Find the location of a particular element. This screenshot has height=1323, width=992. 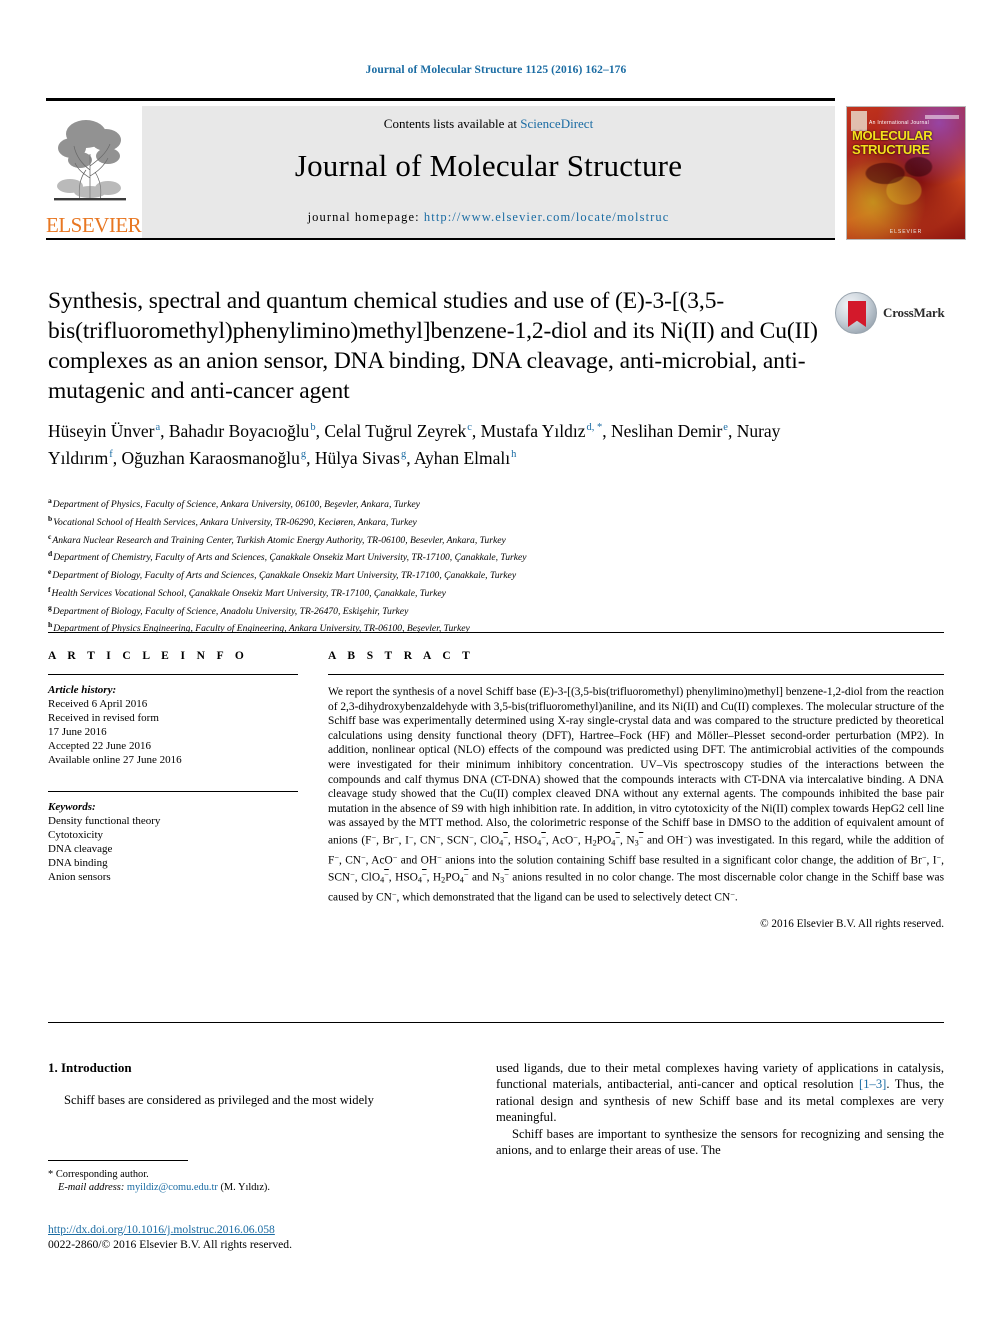

author-name: Ayhan Elmalı is located at coordinates (462, 457).